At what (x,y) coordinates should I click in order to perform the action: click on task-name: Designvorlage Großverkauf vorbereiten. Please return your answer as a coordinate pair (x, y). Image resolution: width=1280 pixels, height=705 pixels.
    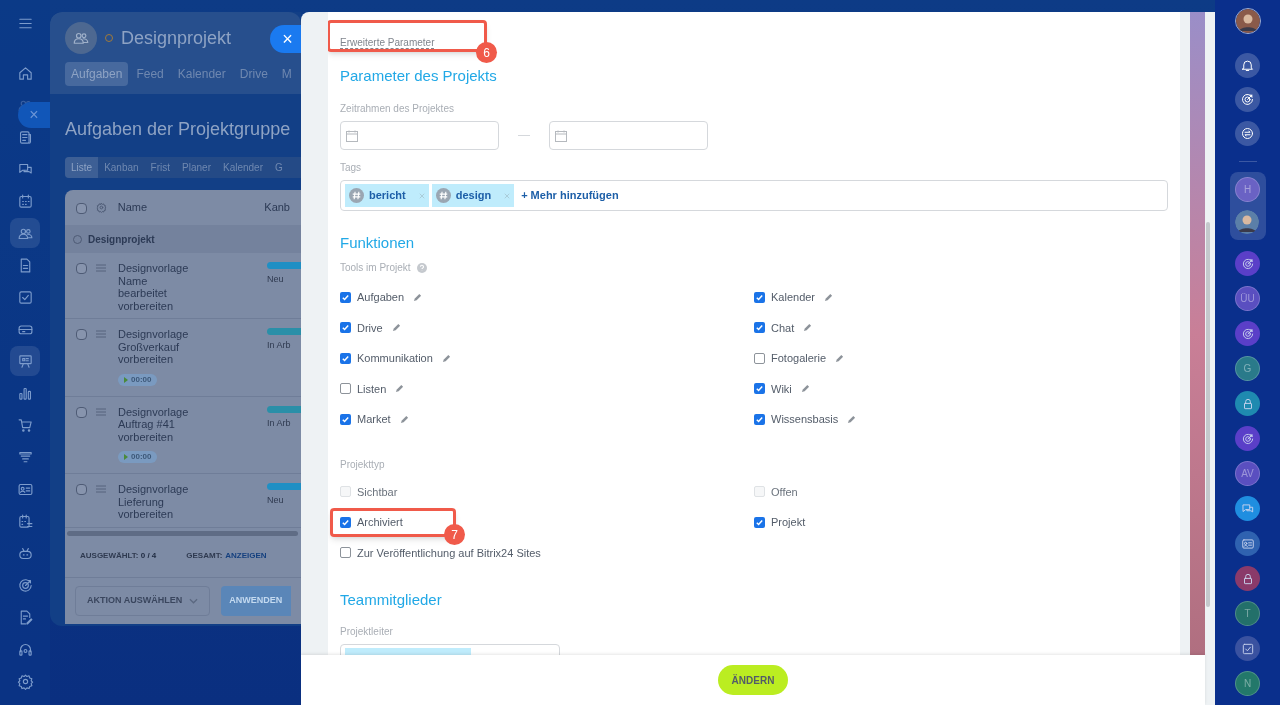
    Looking at the image, I should click on (158, 347).